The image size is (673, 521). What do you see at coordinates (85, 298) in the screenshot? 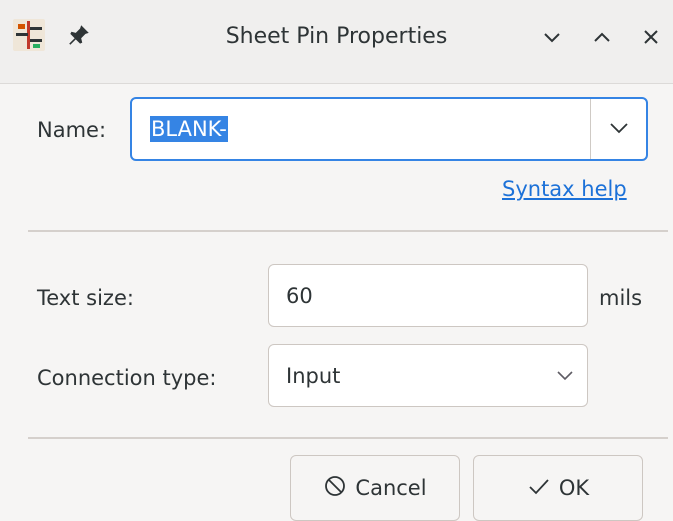
I see `text-size-label: Text size:` at bounding box center [85, 298].